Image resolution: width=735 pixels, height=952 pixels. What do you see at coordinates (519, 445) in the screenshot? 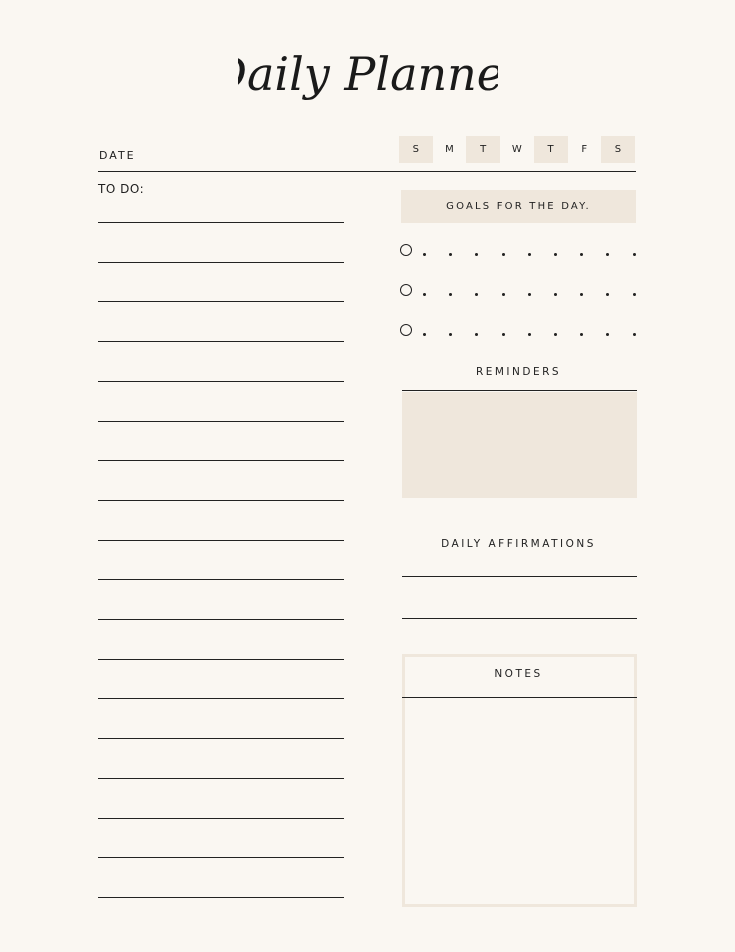
I see `reminders-box` at bounding box center [519, 445].